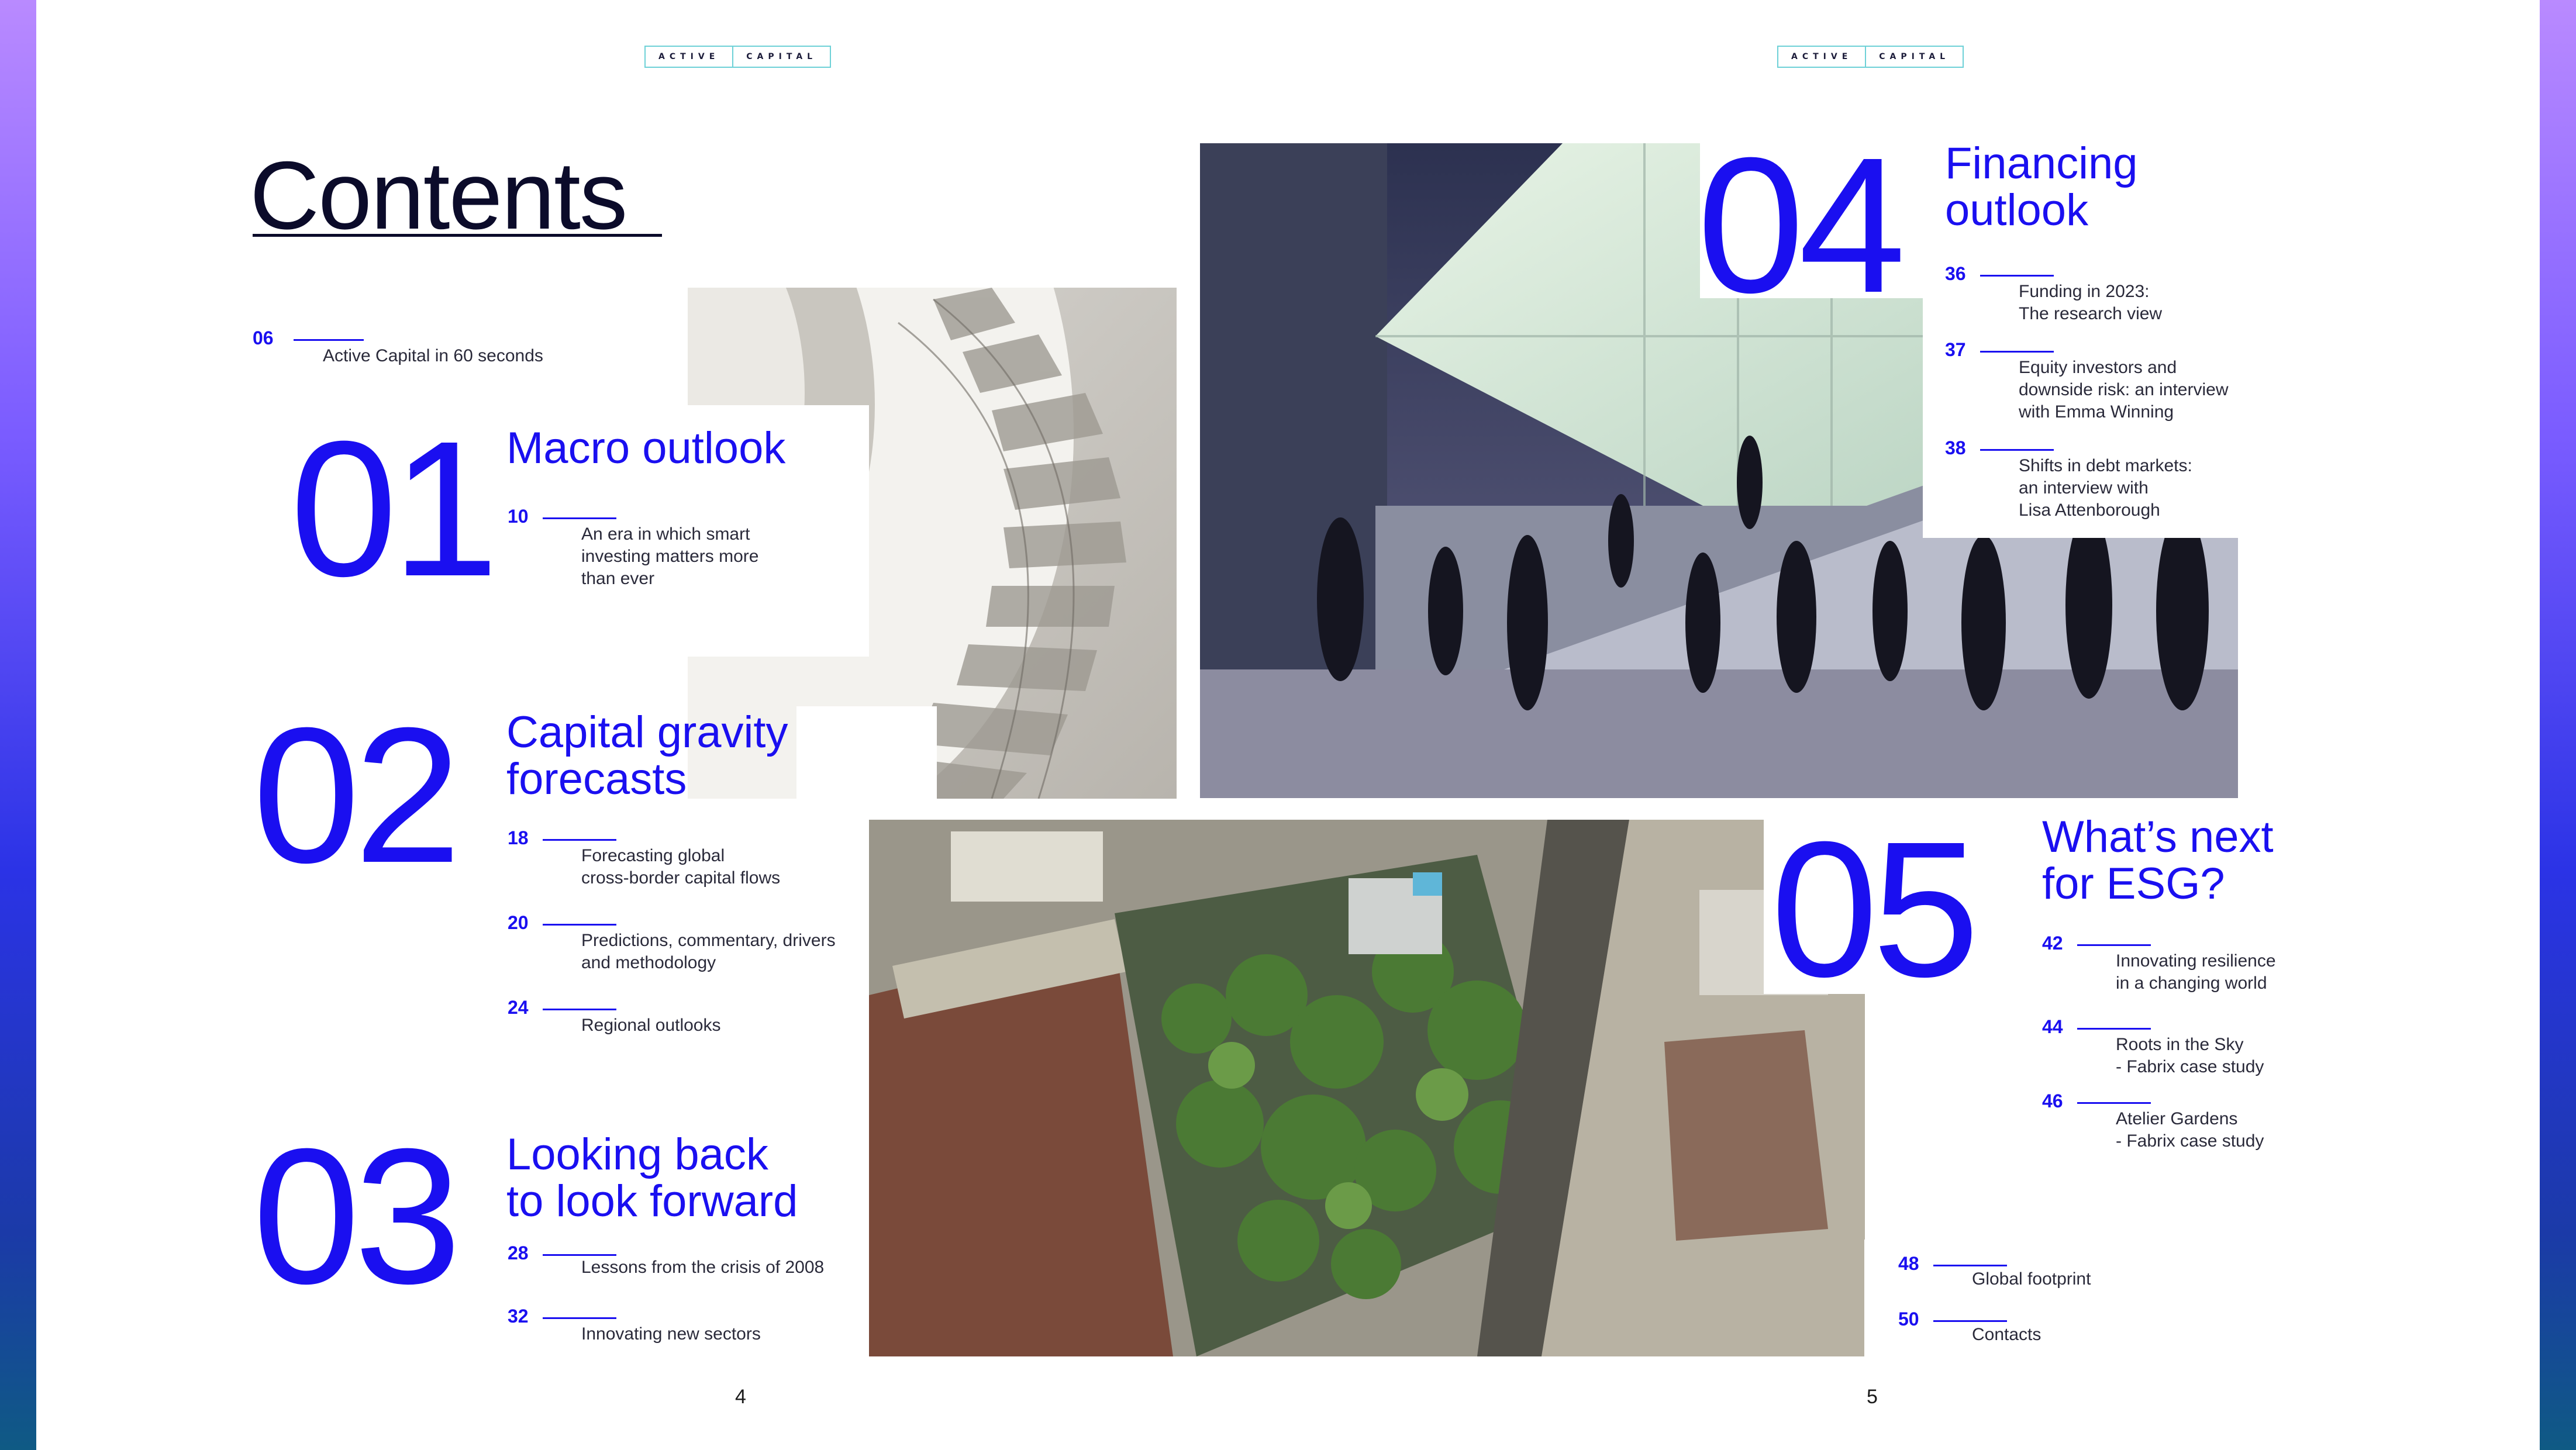  I want to click on page-number-right: 5, so click(1872, 1397).